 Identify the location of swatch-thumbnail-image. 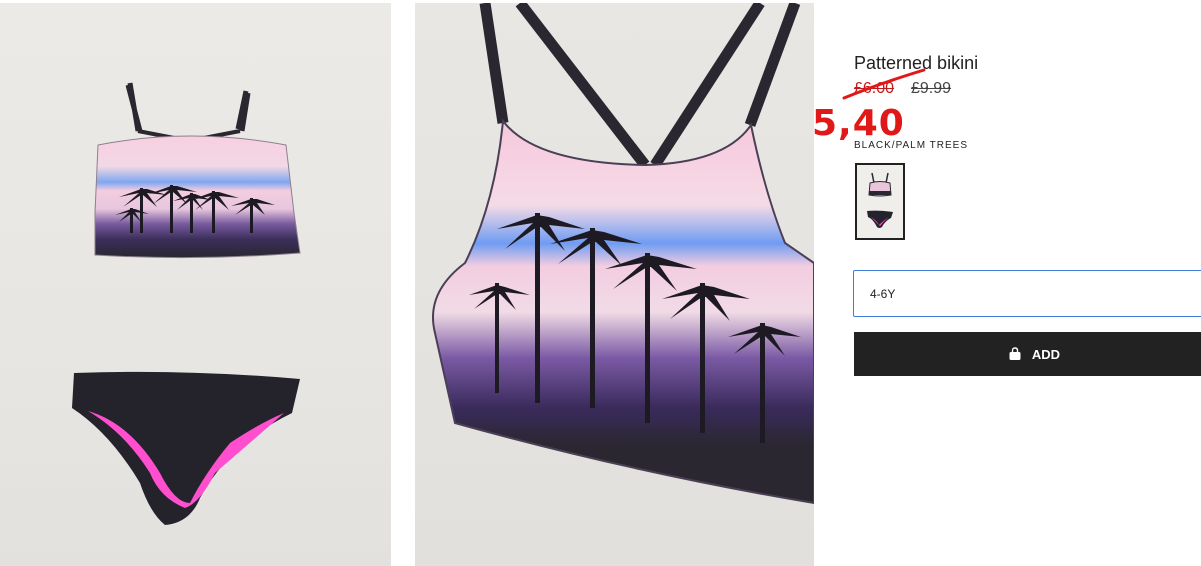
(880, 200).